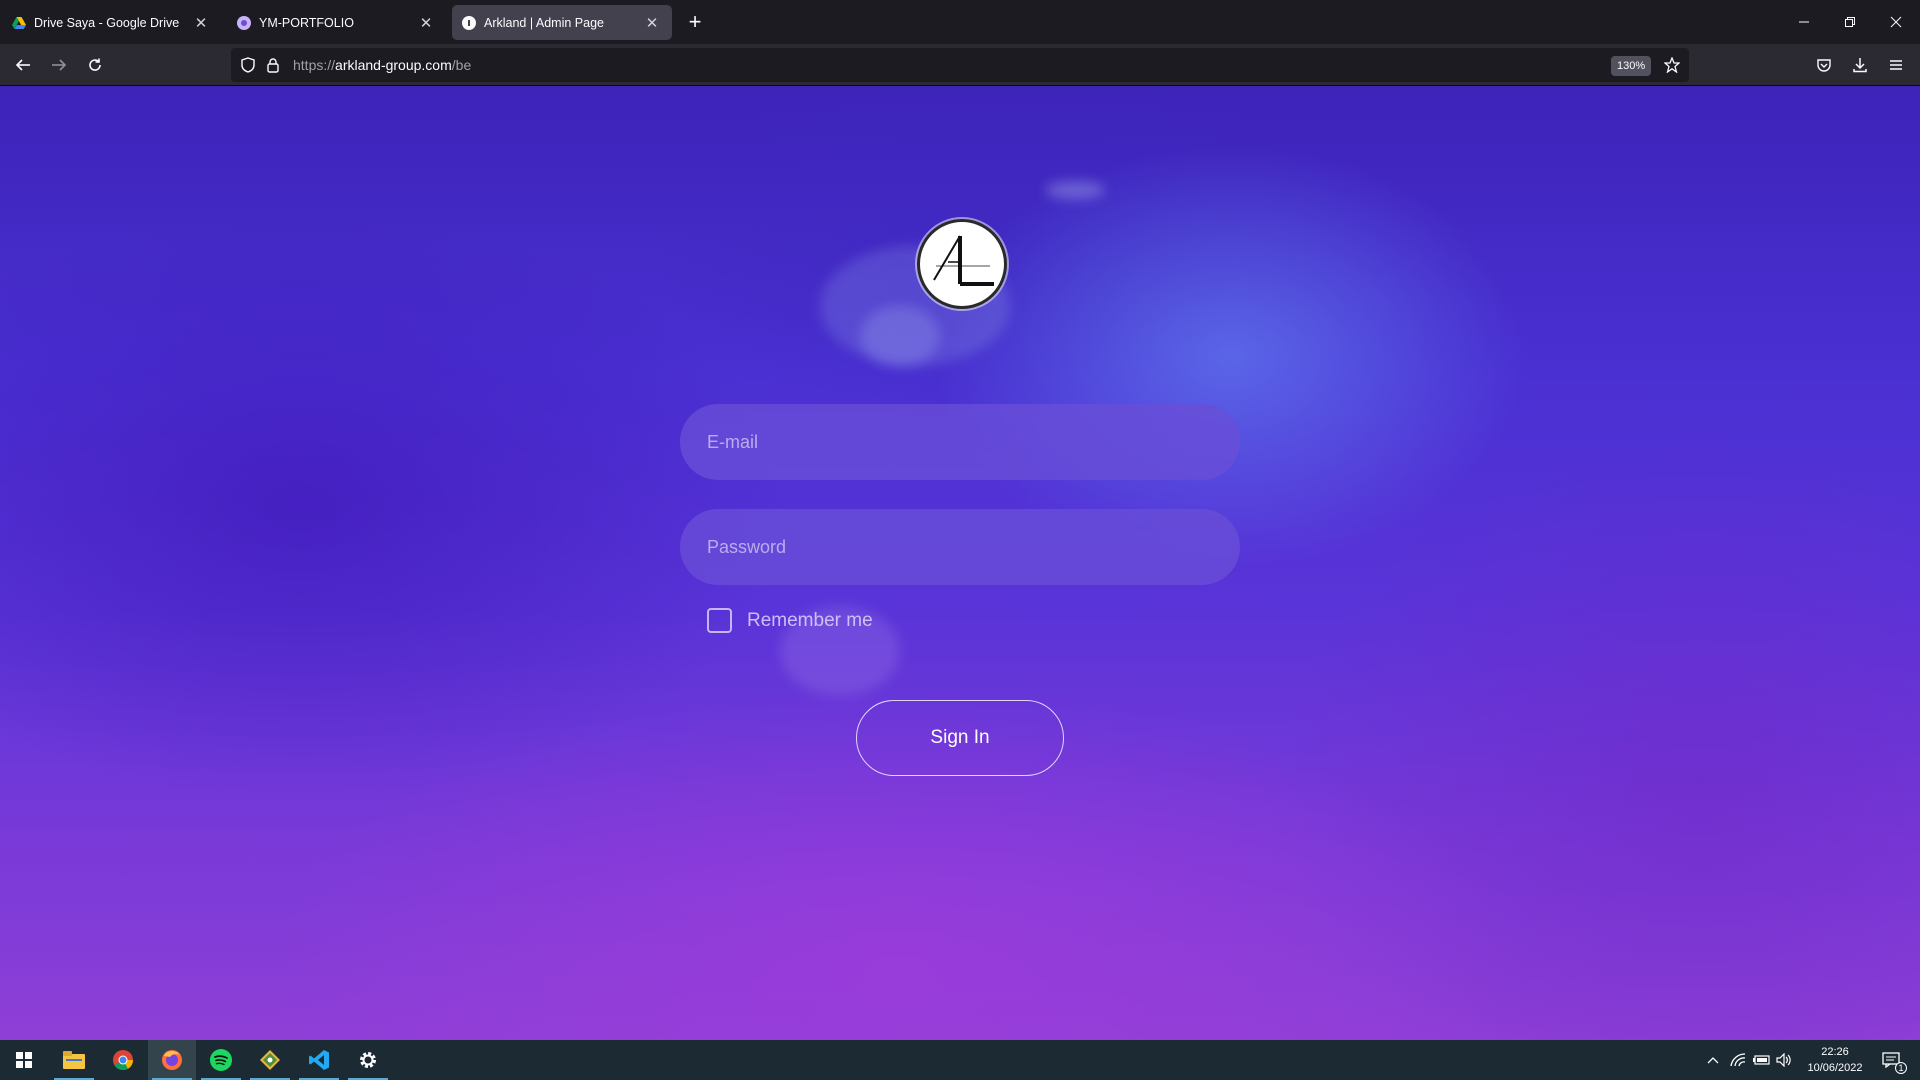 This screenshot has height=1080, width=1920. Describe the element at coordinates (1835, 1052) in the screenshot. I see `clock-time: 22:26` at that location.